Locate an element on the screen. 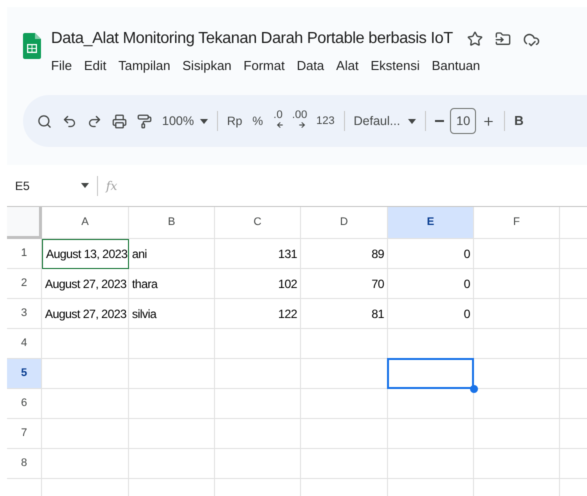 Image resolution: width=587 pixels, height=496 pixels. row-header: 2 is located at coordinates (24, 284).